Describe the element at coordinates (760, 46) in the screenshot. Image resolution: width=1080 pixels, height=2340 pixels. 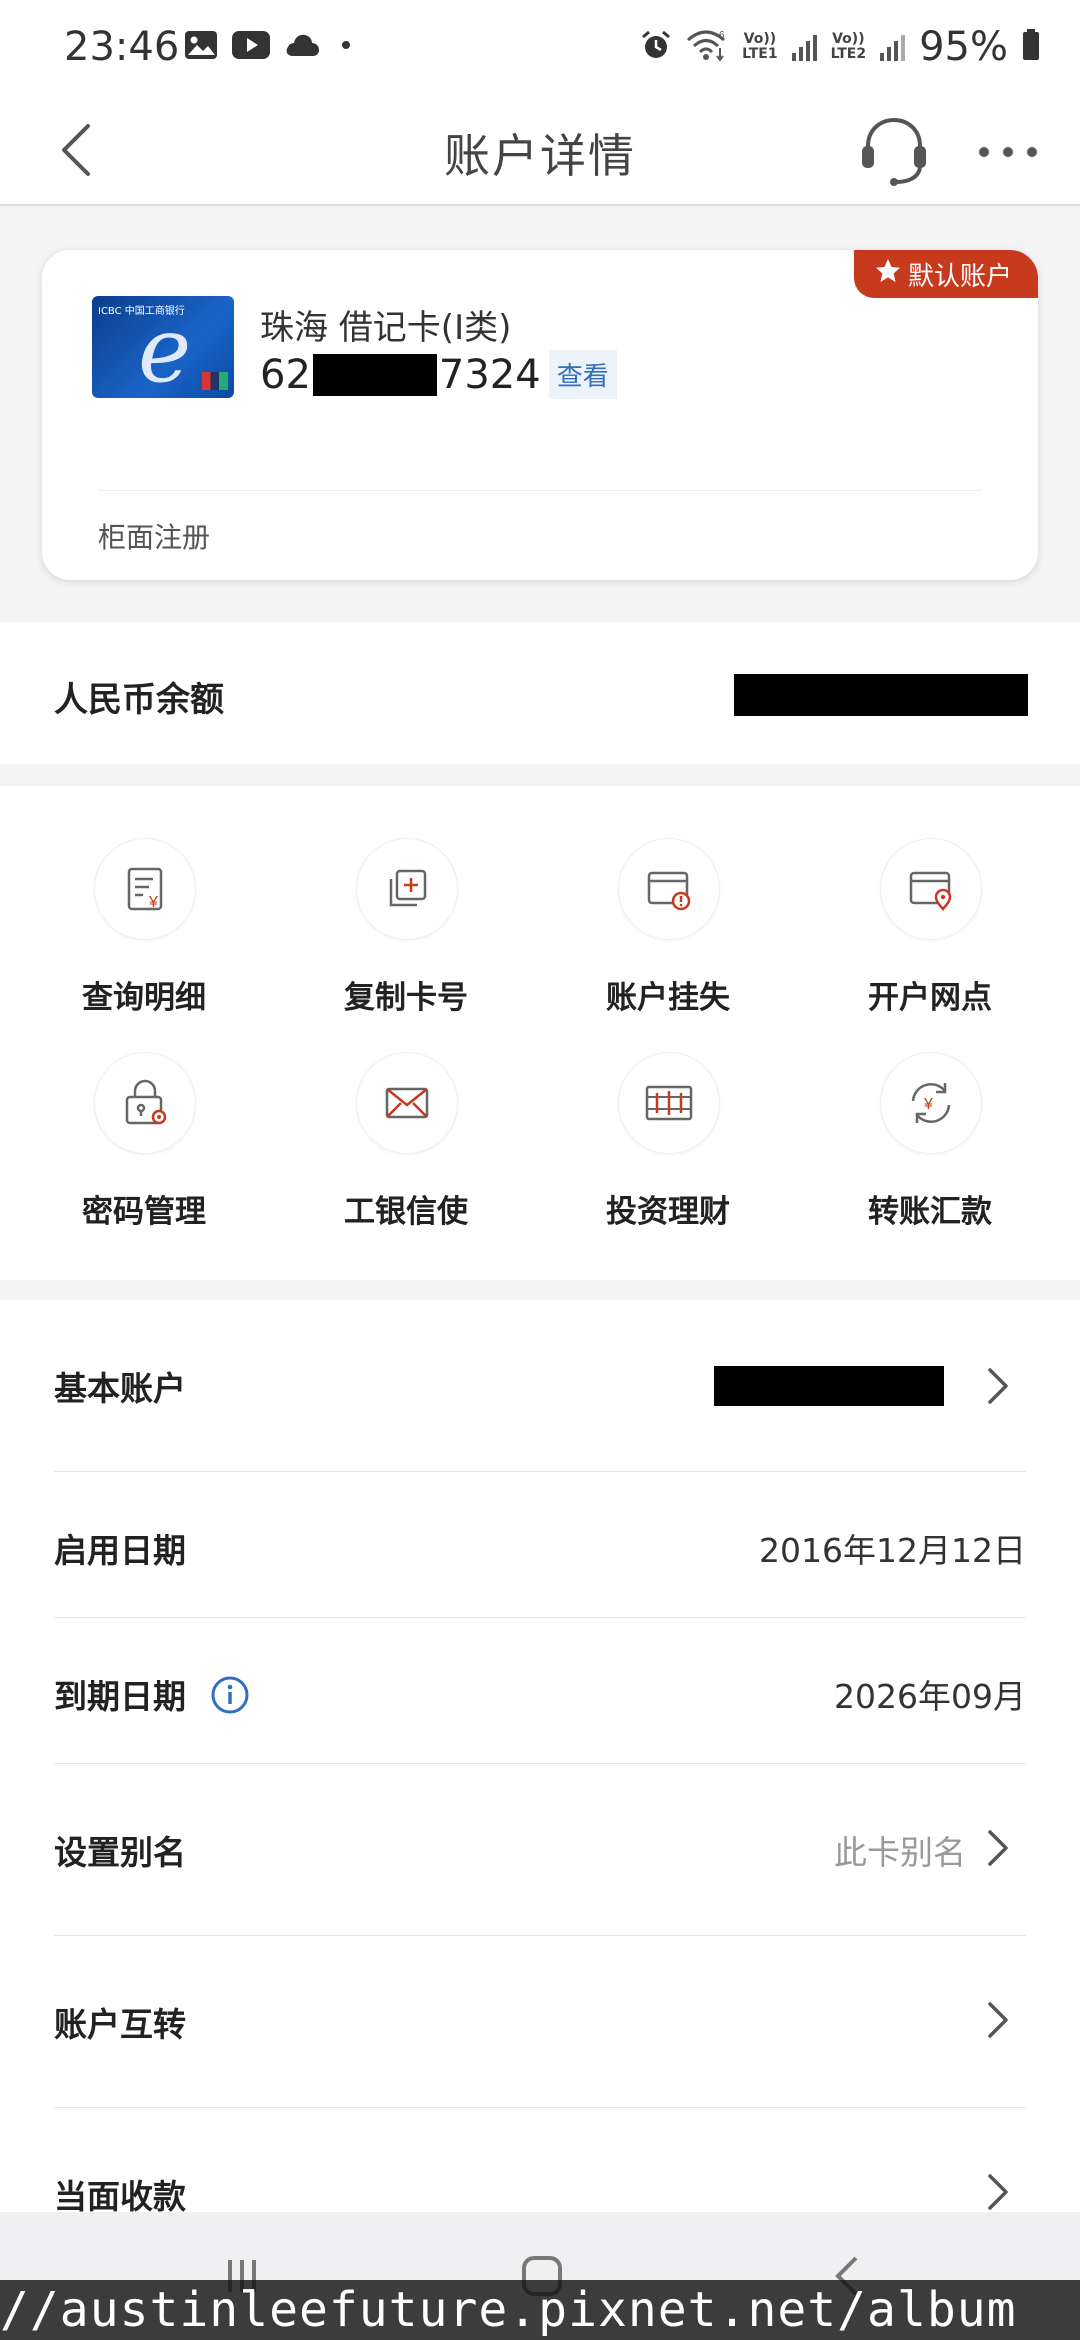
I see `sim1-label: Vo)) LTE1` at that location.